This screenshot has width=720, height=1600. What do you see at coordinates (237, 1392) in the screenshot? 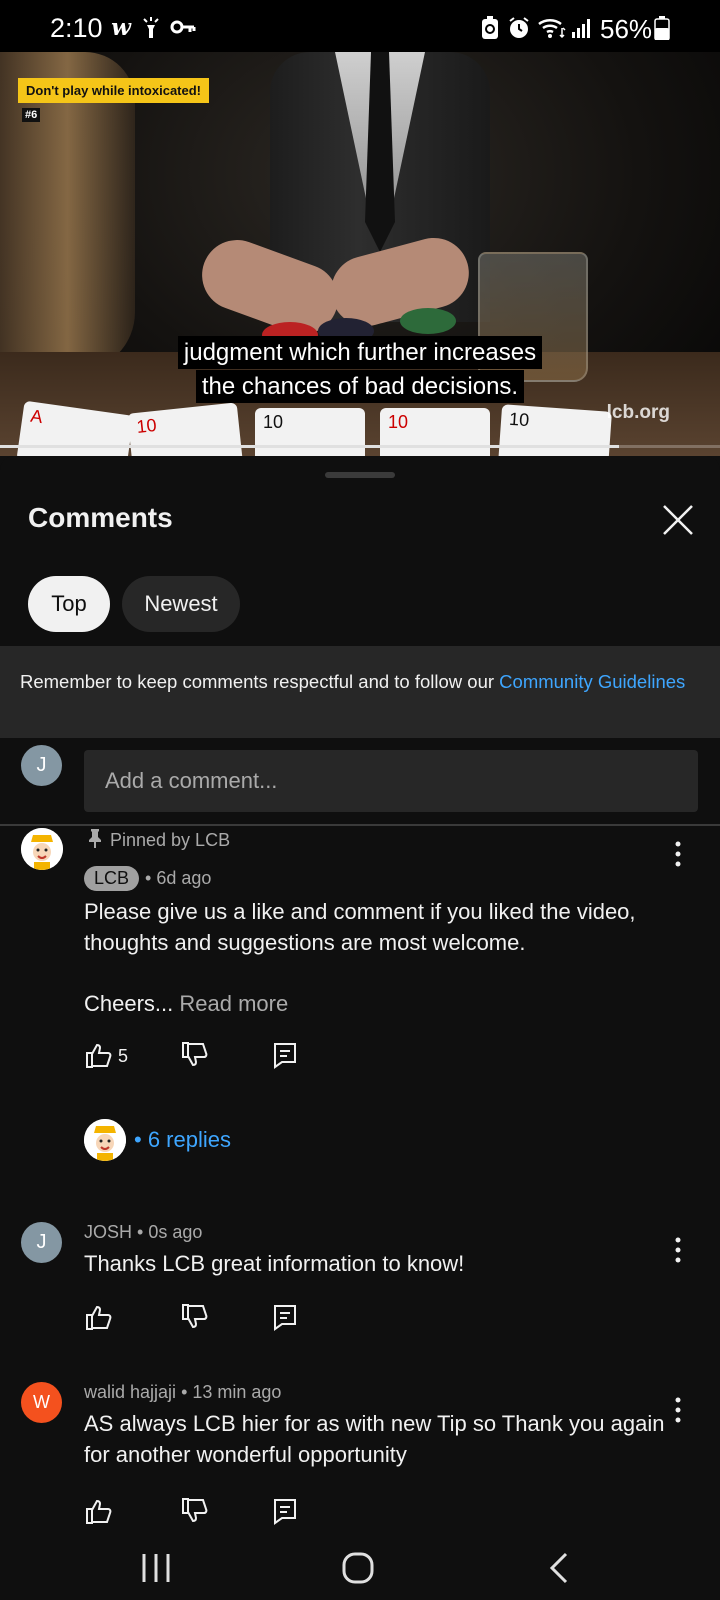
I see `comment-time: 13 min ago` at bounding box center [237, 1392].